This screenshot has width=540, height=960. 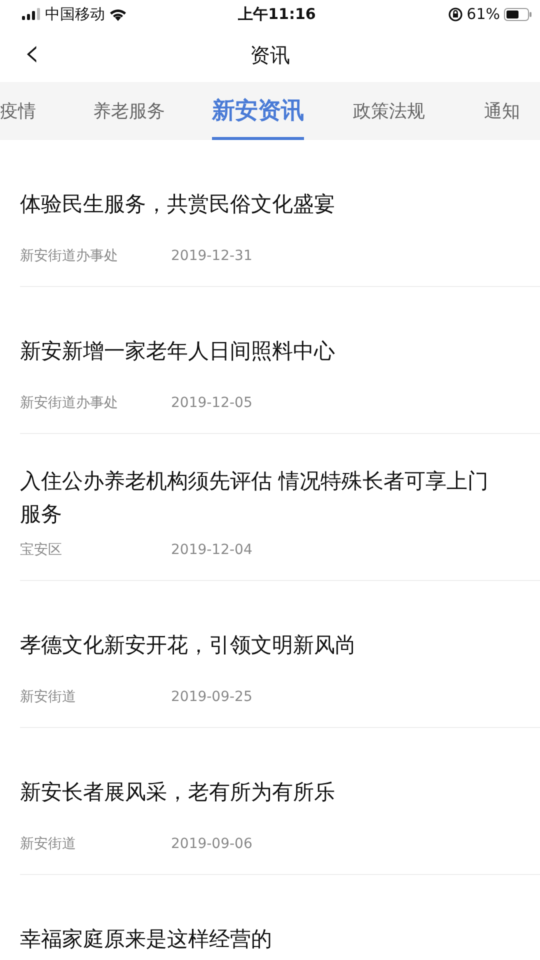 I want to click on article-date: 2019-12-04, so click(x=211, y=550).